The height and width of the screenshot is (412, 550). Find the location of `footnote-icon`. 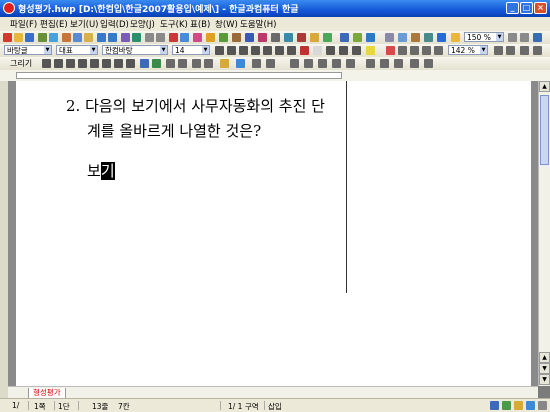

footnote-icon is located at coordinates (249, 37).